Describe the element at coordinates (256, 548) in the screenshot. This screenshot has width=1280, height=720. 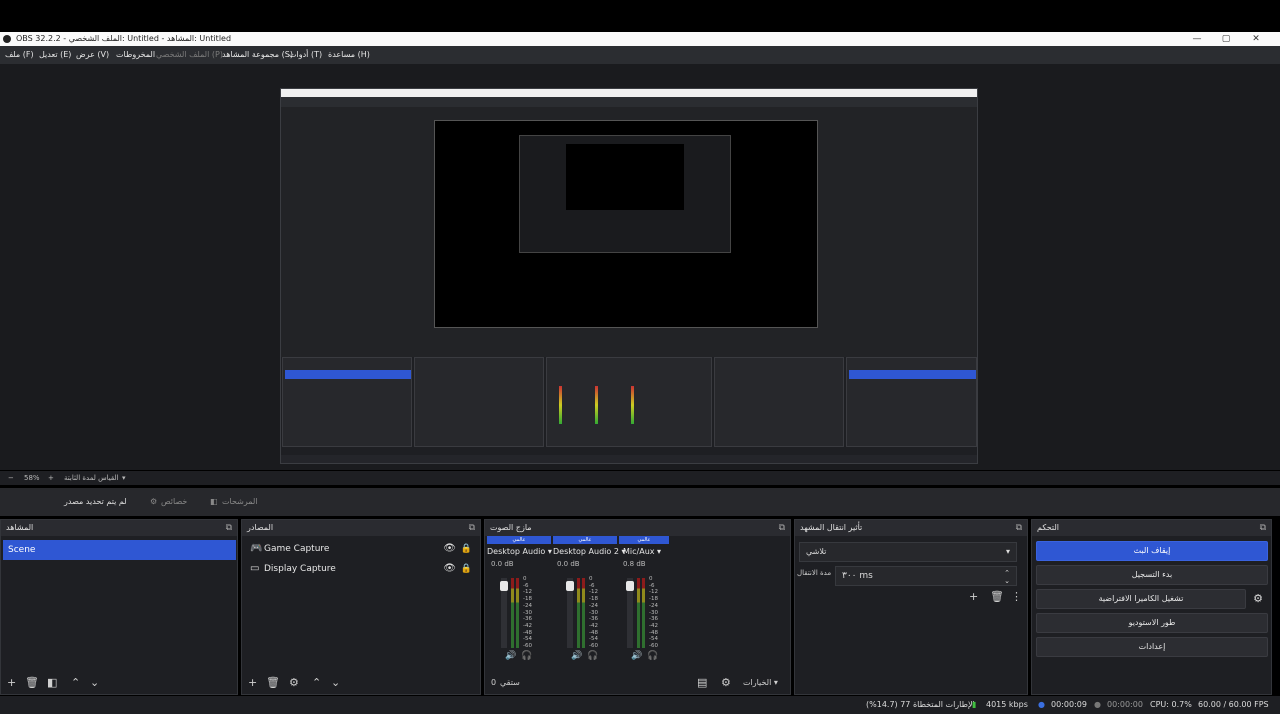
I see `gamepad-icon: 🎮` at that location.